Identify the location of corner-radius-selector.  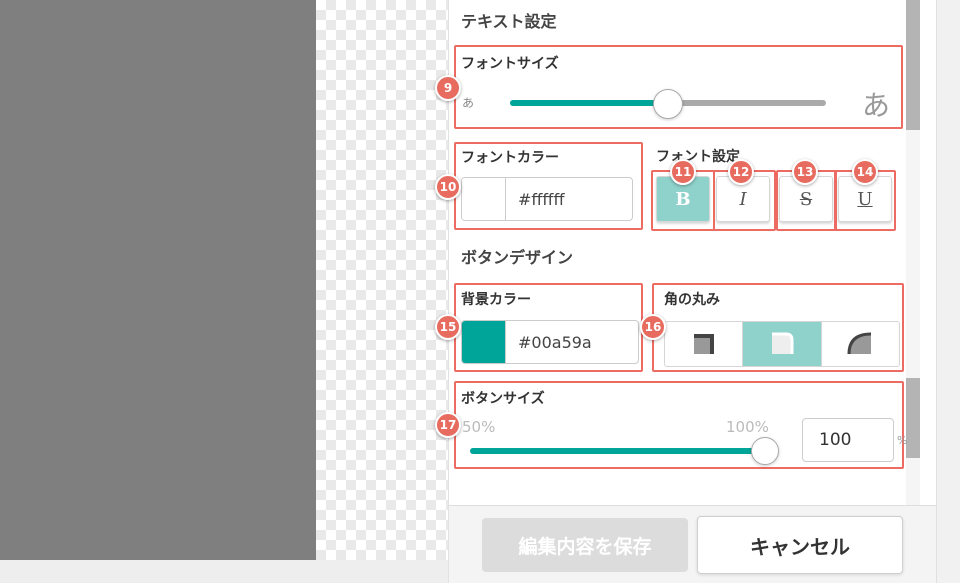
(782, 344).